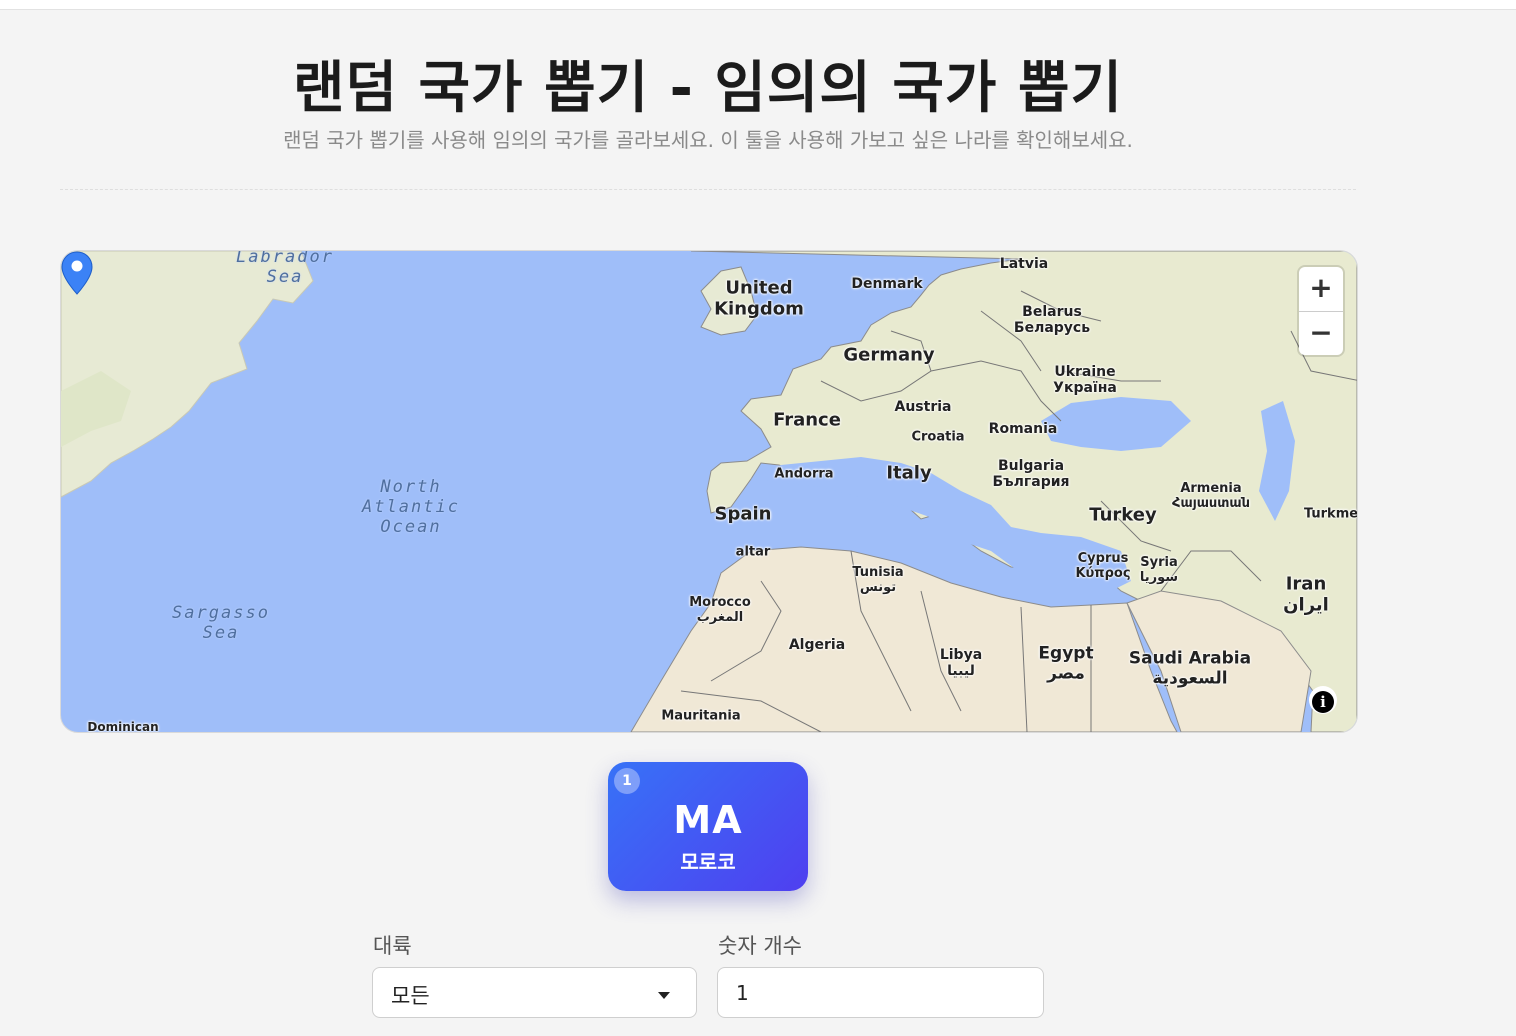  What do you see at coordinates (1024, 263) in the screenshot?
I see `country-label: Latvia` at bounding box center [1024, 263].